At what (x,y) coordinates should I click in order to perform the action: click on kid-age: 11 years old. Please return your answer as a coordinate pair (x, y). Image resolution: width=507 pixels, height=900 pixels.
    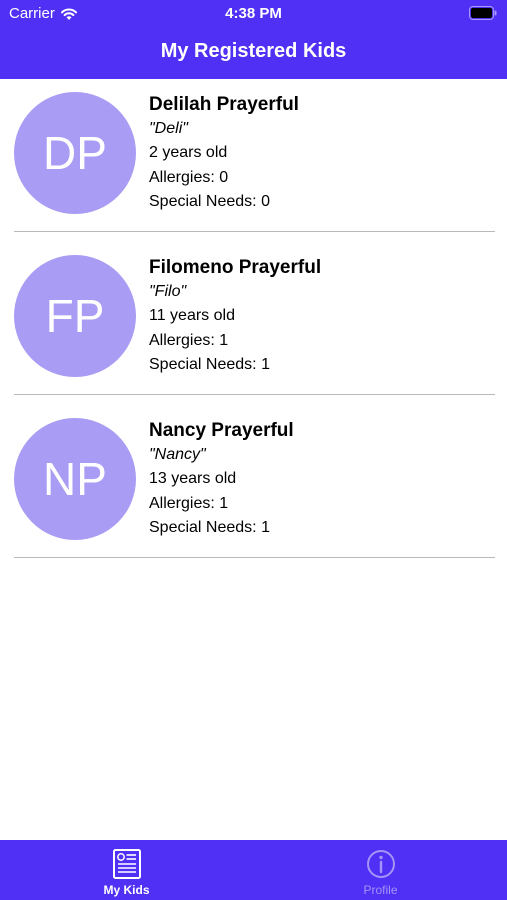
    Looking at the image, I should click on (192, 315).